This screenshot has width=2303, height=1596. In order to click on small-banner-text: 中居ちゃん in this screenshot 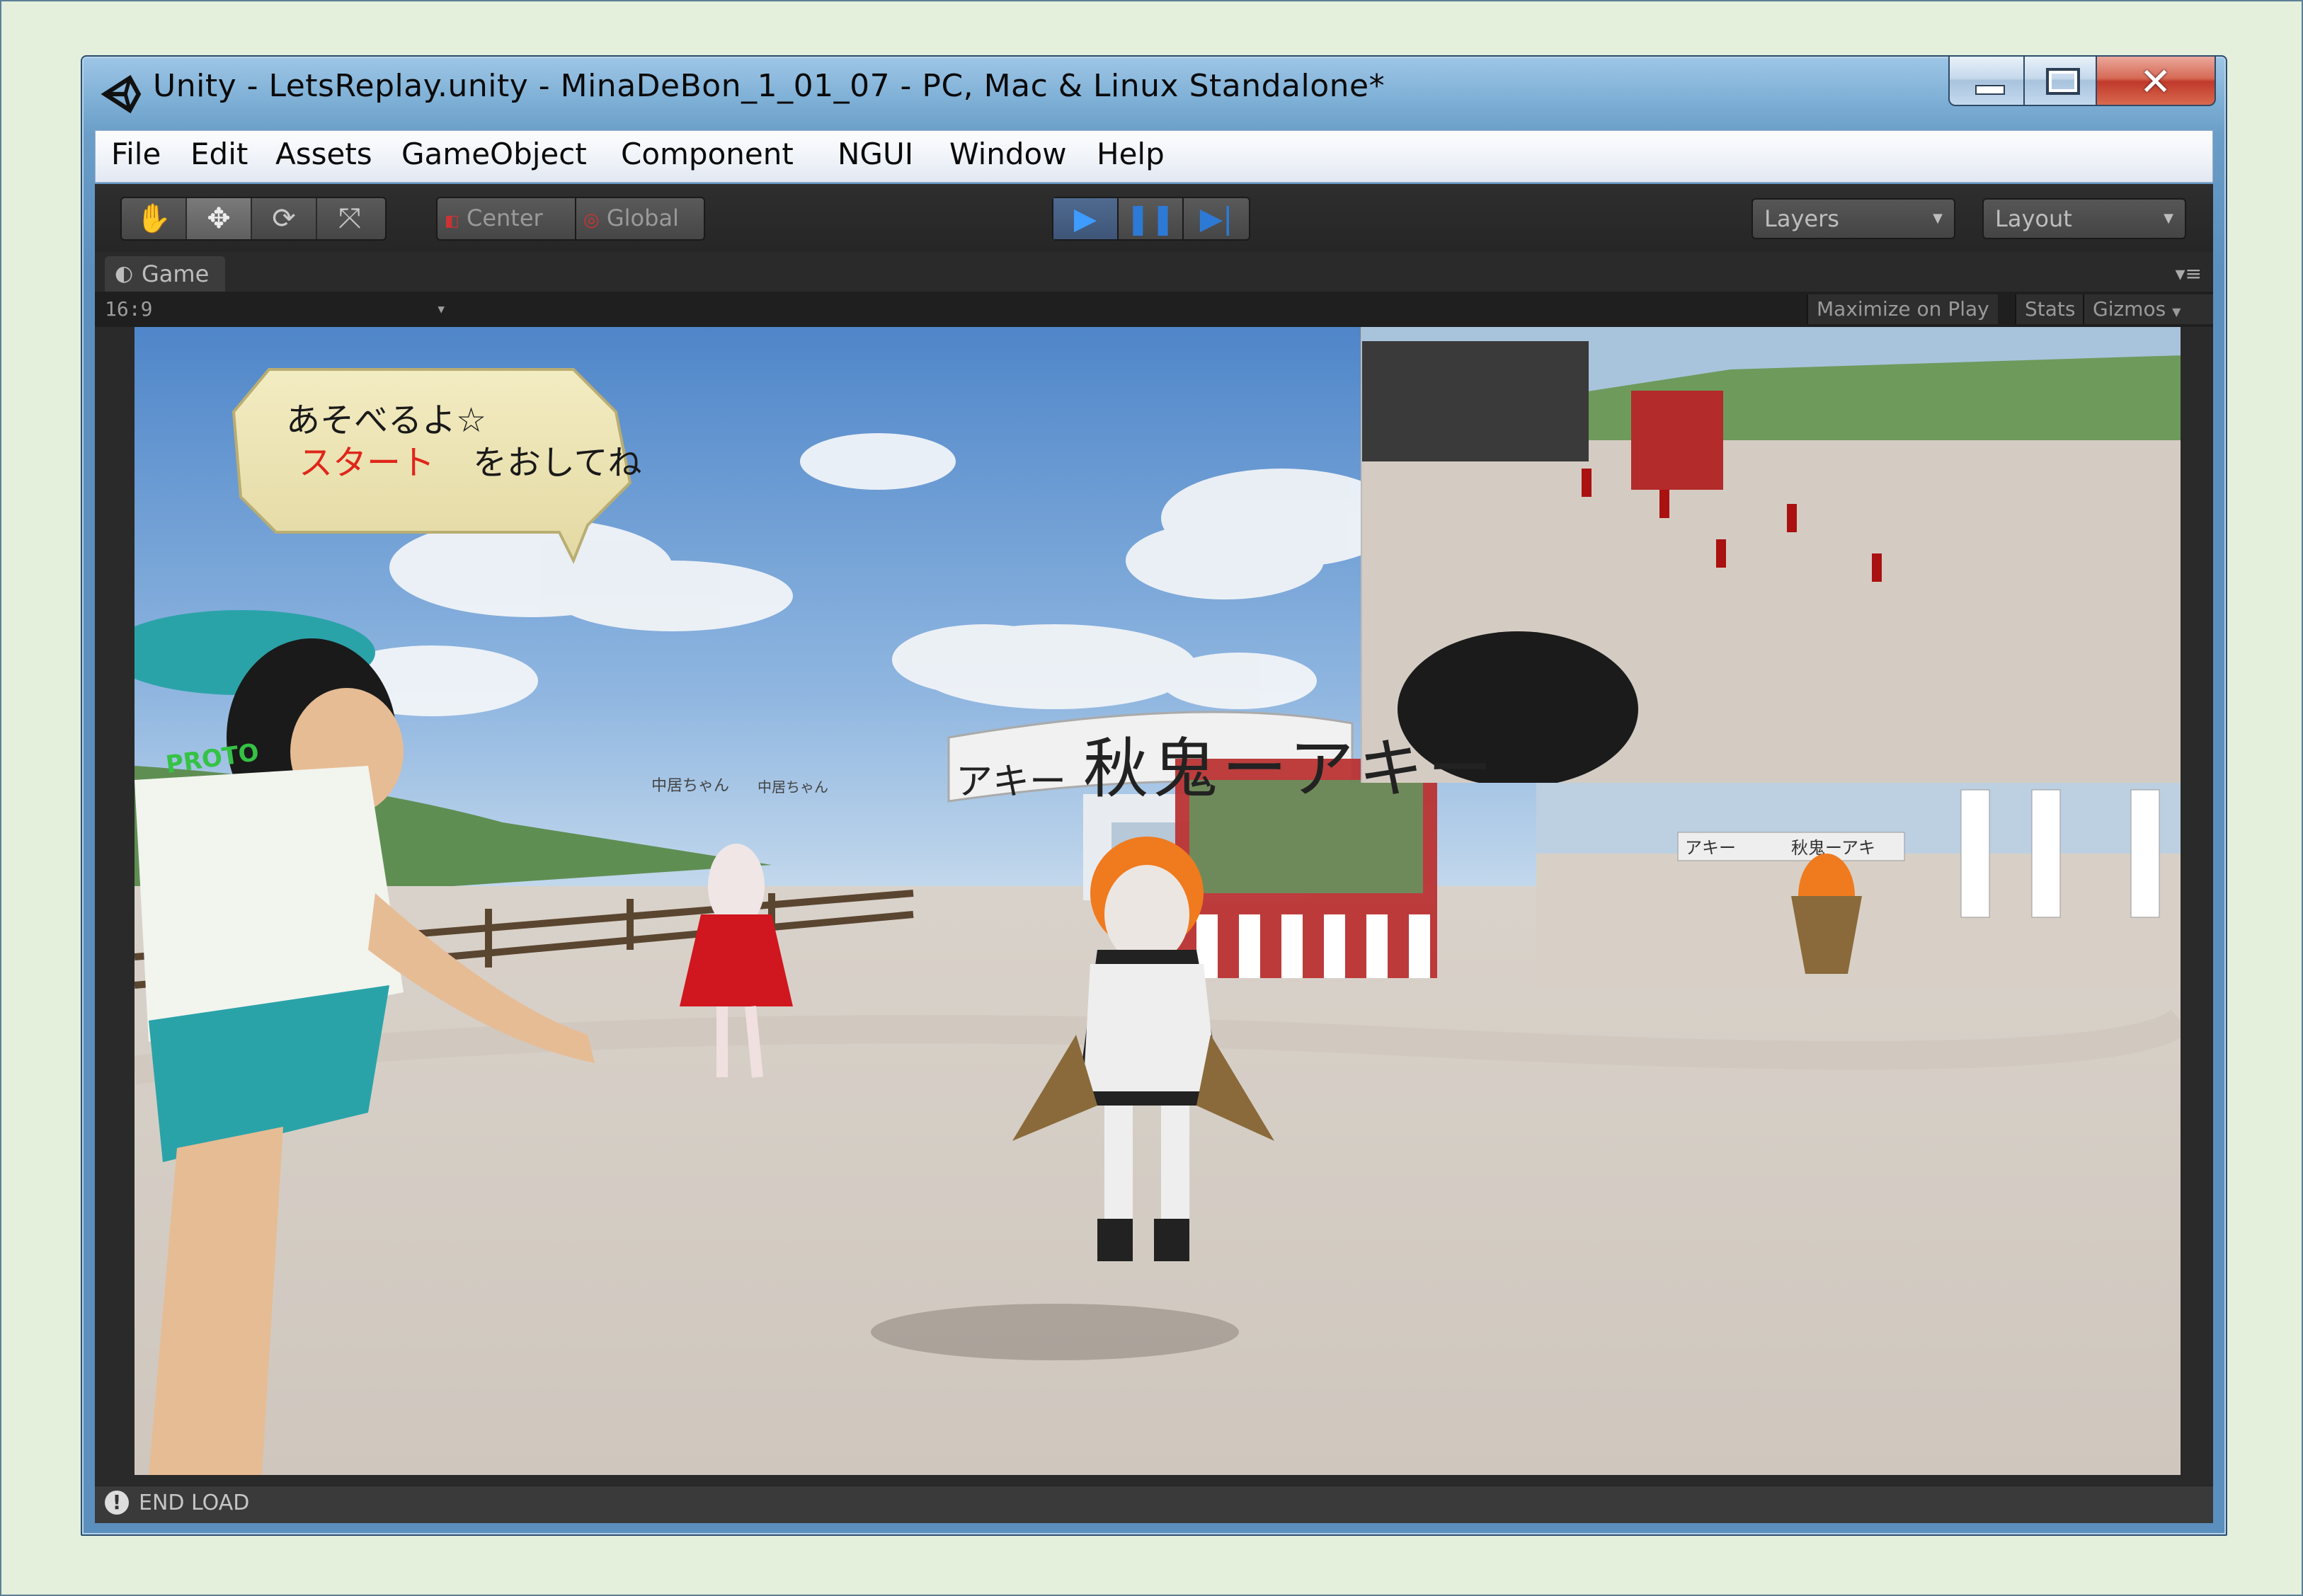, I will do `click(690, 786)`.